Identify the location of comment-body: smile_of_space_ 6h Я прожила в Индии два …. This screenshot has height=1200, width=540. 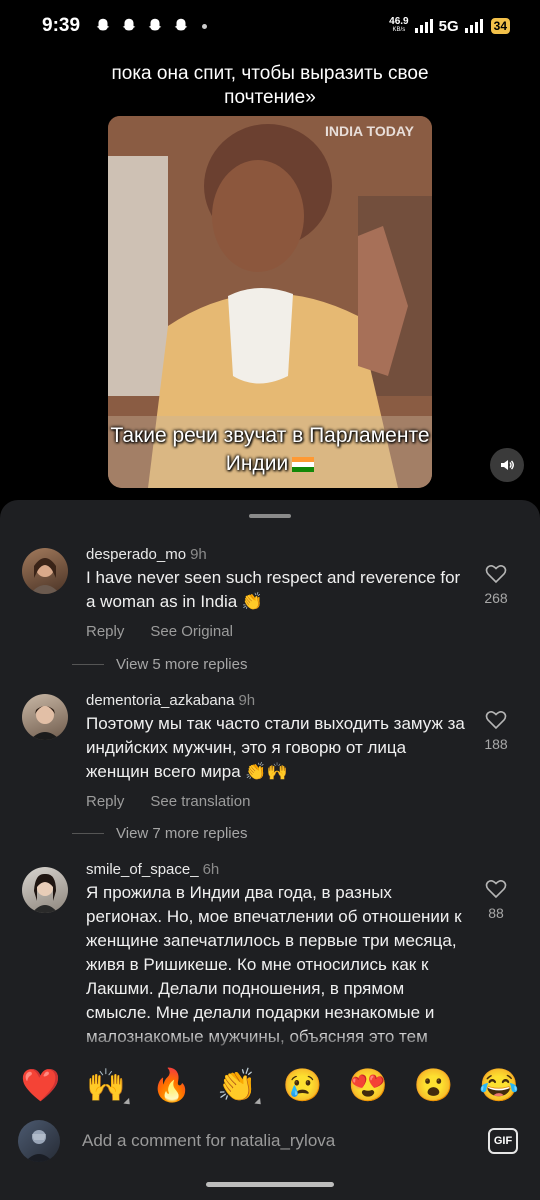
(276, 955).